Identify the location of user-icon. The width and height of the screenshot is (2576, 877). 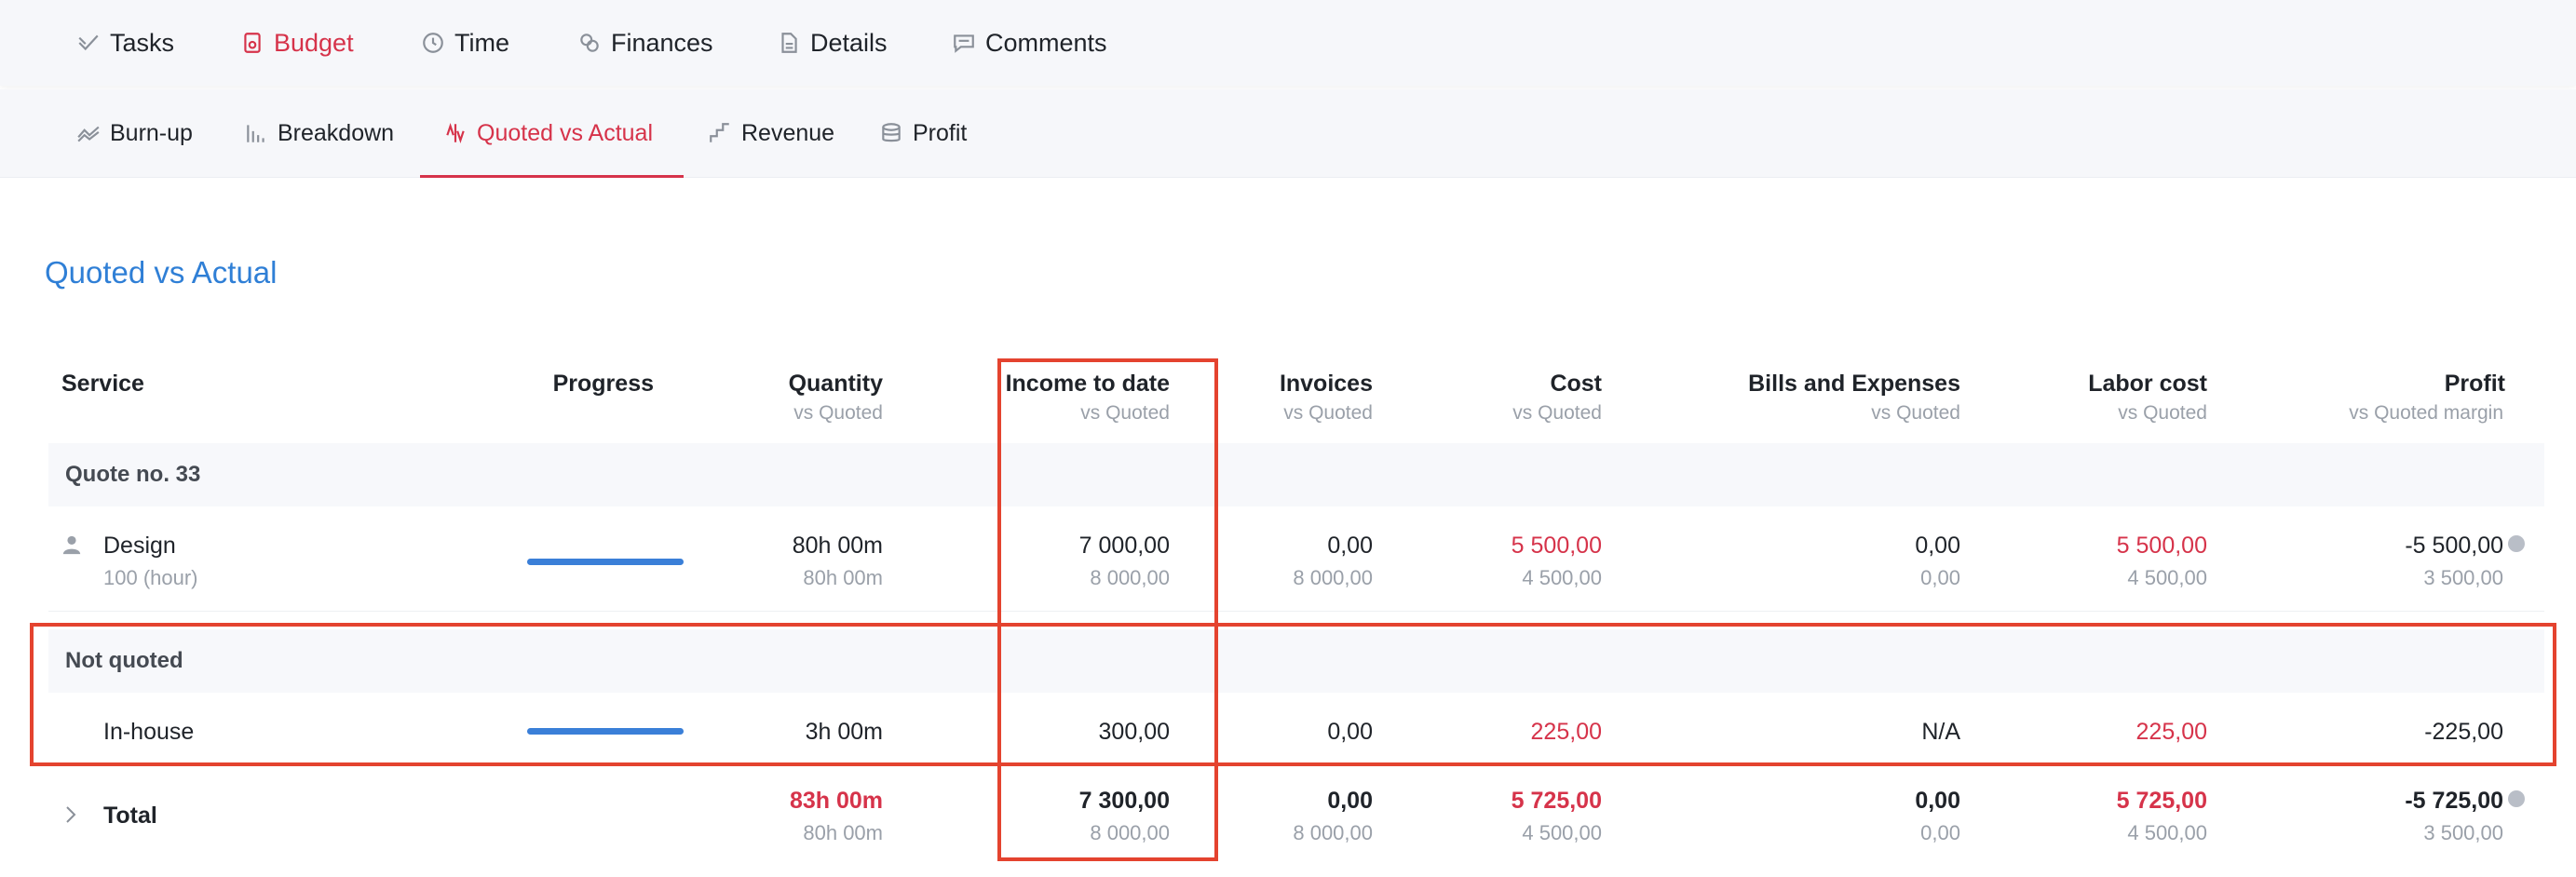
(71, 545).